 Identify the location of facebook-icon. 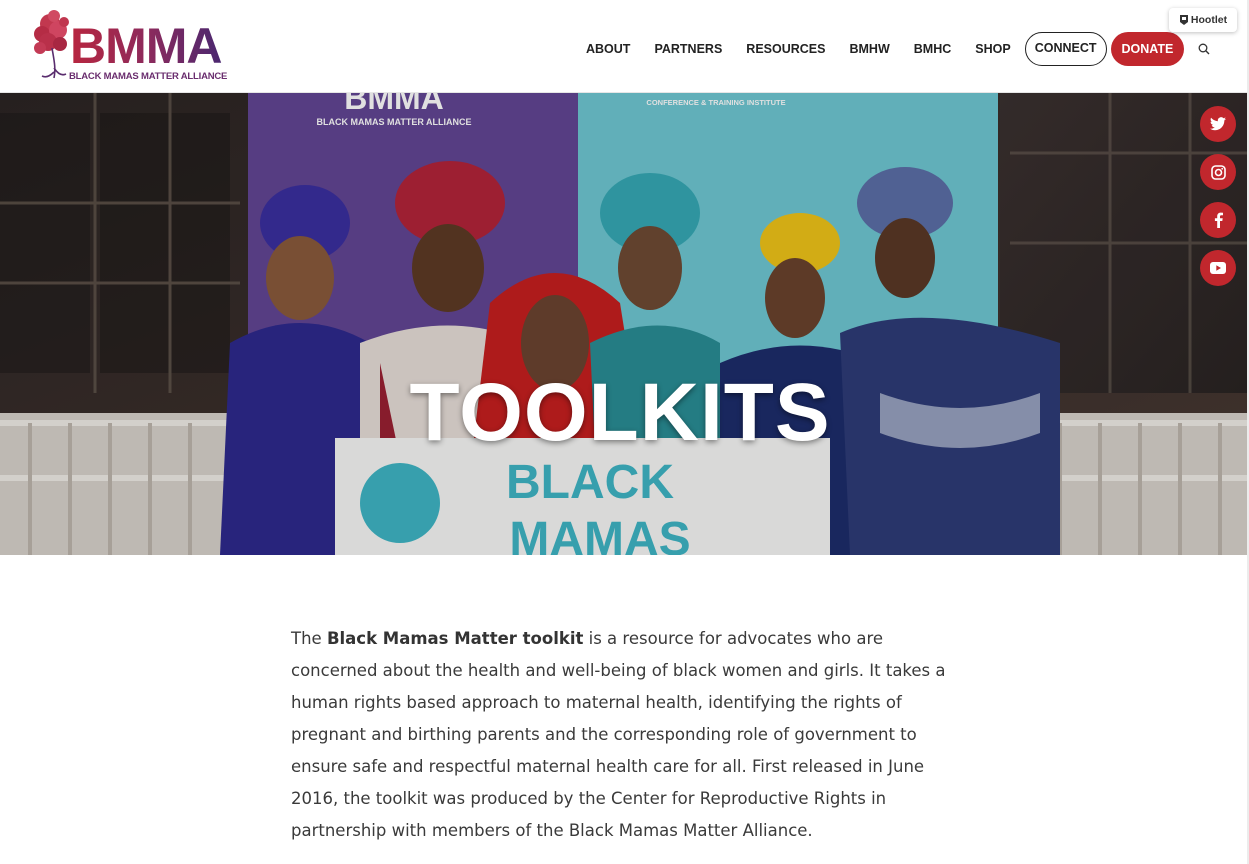
(1218, 220).